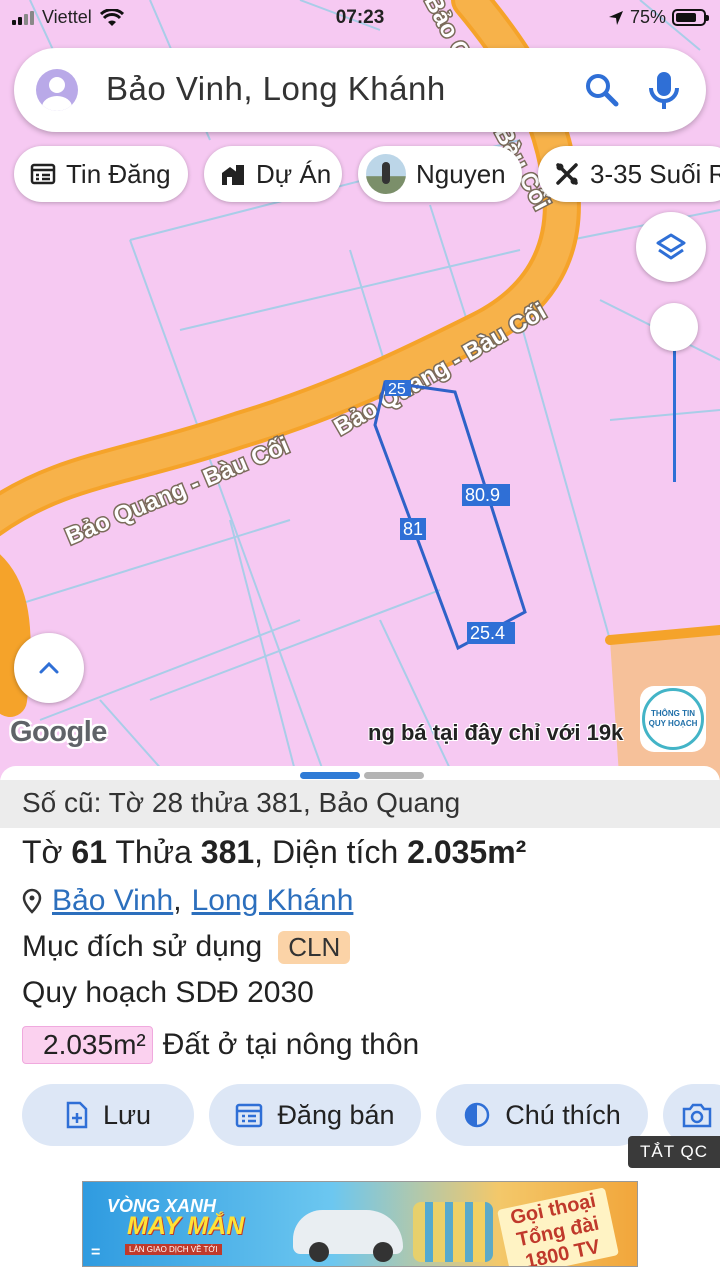 The width and height of the screenshot is (720, 1280). What do you see at coordinates (453, 1232) in the screenshot?
I see `ad-people-image` at bounding box center [453, 1232].